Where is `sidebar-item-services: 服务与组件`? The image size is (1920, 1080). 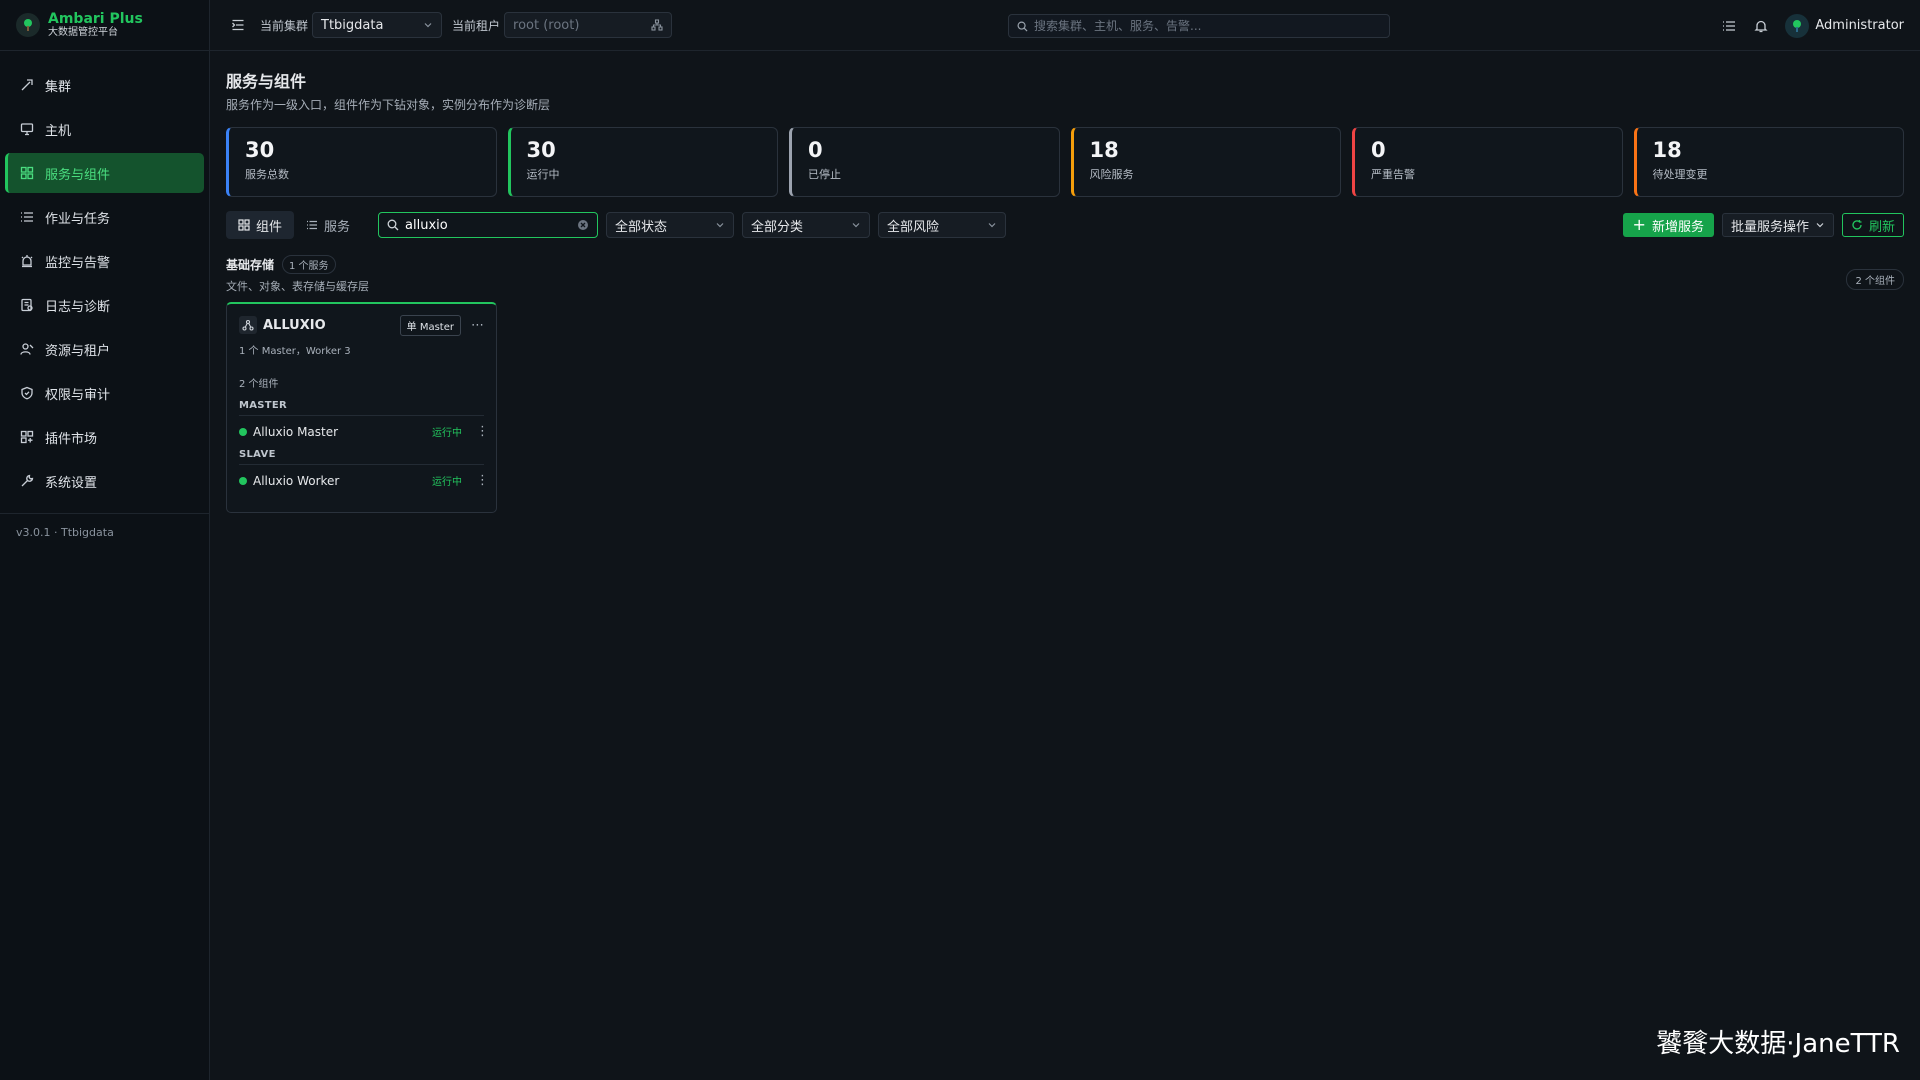
sidebar-item-services: 服务与组件 is located at coordinates (104, 173).